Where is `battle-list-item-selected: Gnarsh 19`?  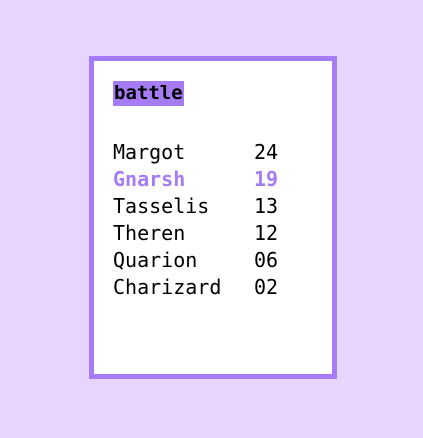
battle-list-item-selected: Gnarsh 19 is located at coordinates (195, 178).